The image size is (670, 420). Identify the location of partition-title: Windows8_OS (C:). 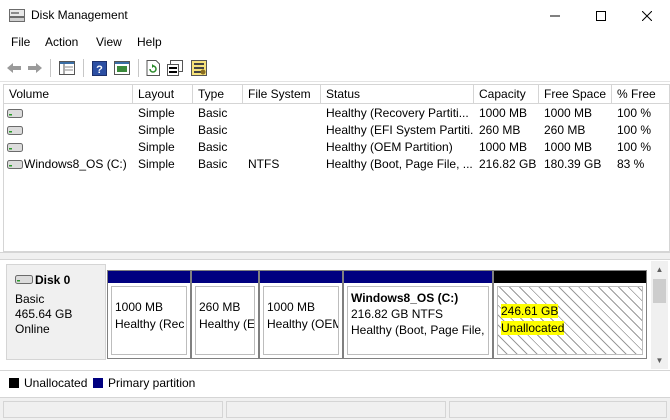
(405, 298).